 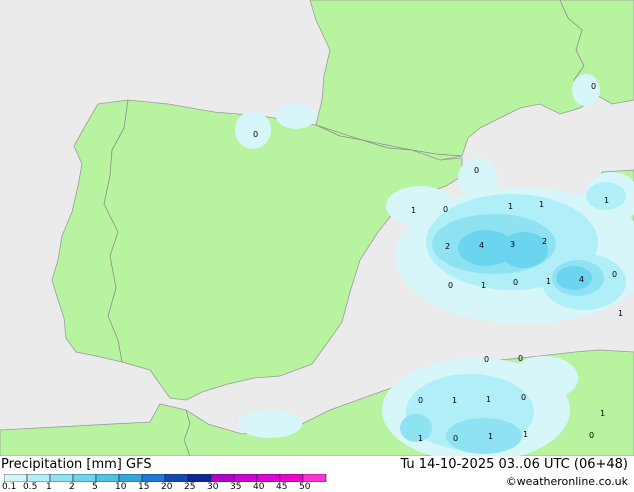 What do you see at coordinates (213, 487) in the screenshot?
I see `scale-tick-label: 30` at bounding box center [213, 487].